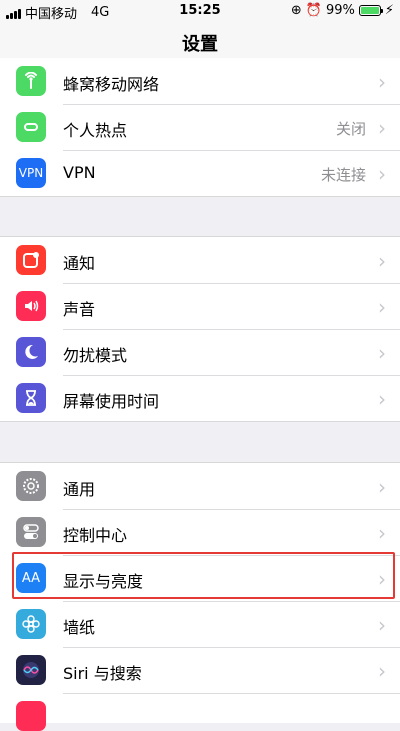 Image resolution: width=400 pixels, height=731 pixels. I want to click on row-label: 勿扰模式, so click(95, 355).